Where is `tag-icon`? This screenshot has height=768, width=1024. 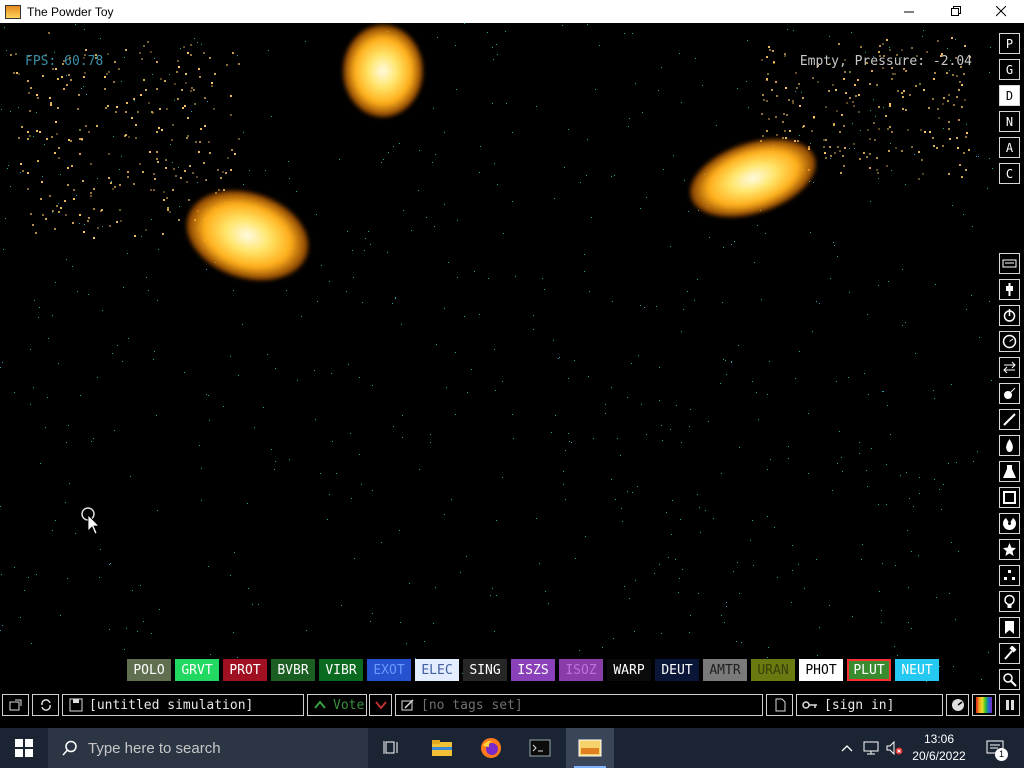
tag-icon is located at coordinates (407, 705).